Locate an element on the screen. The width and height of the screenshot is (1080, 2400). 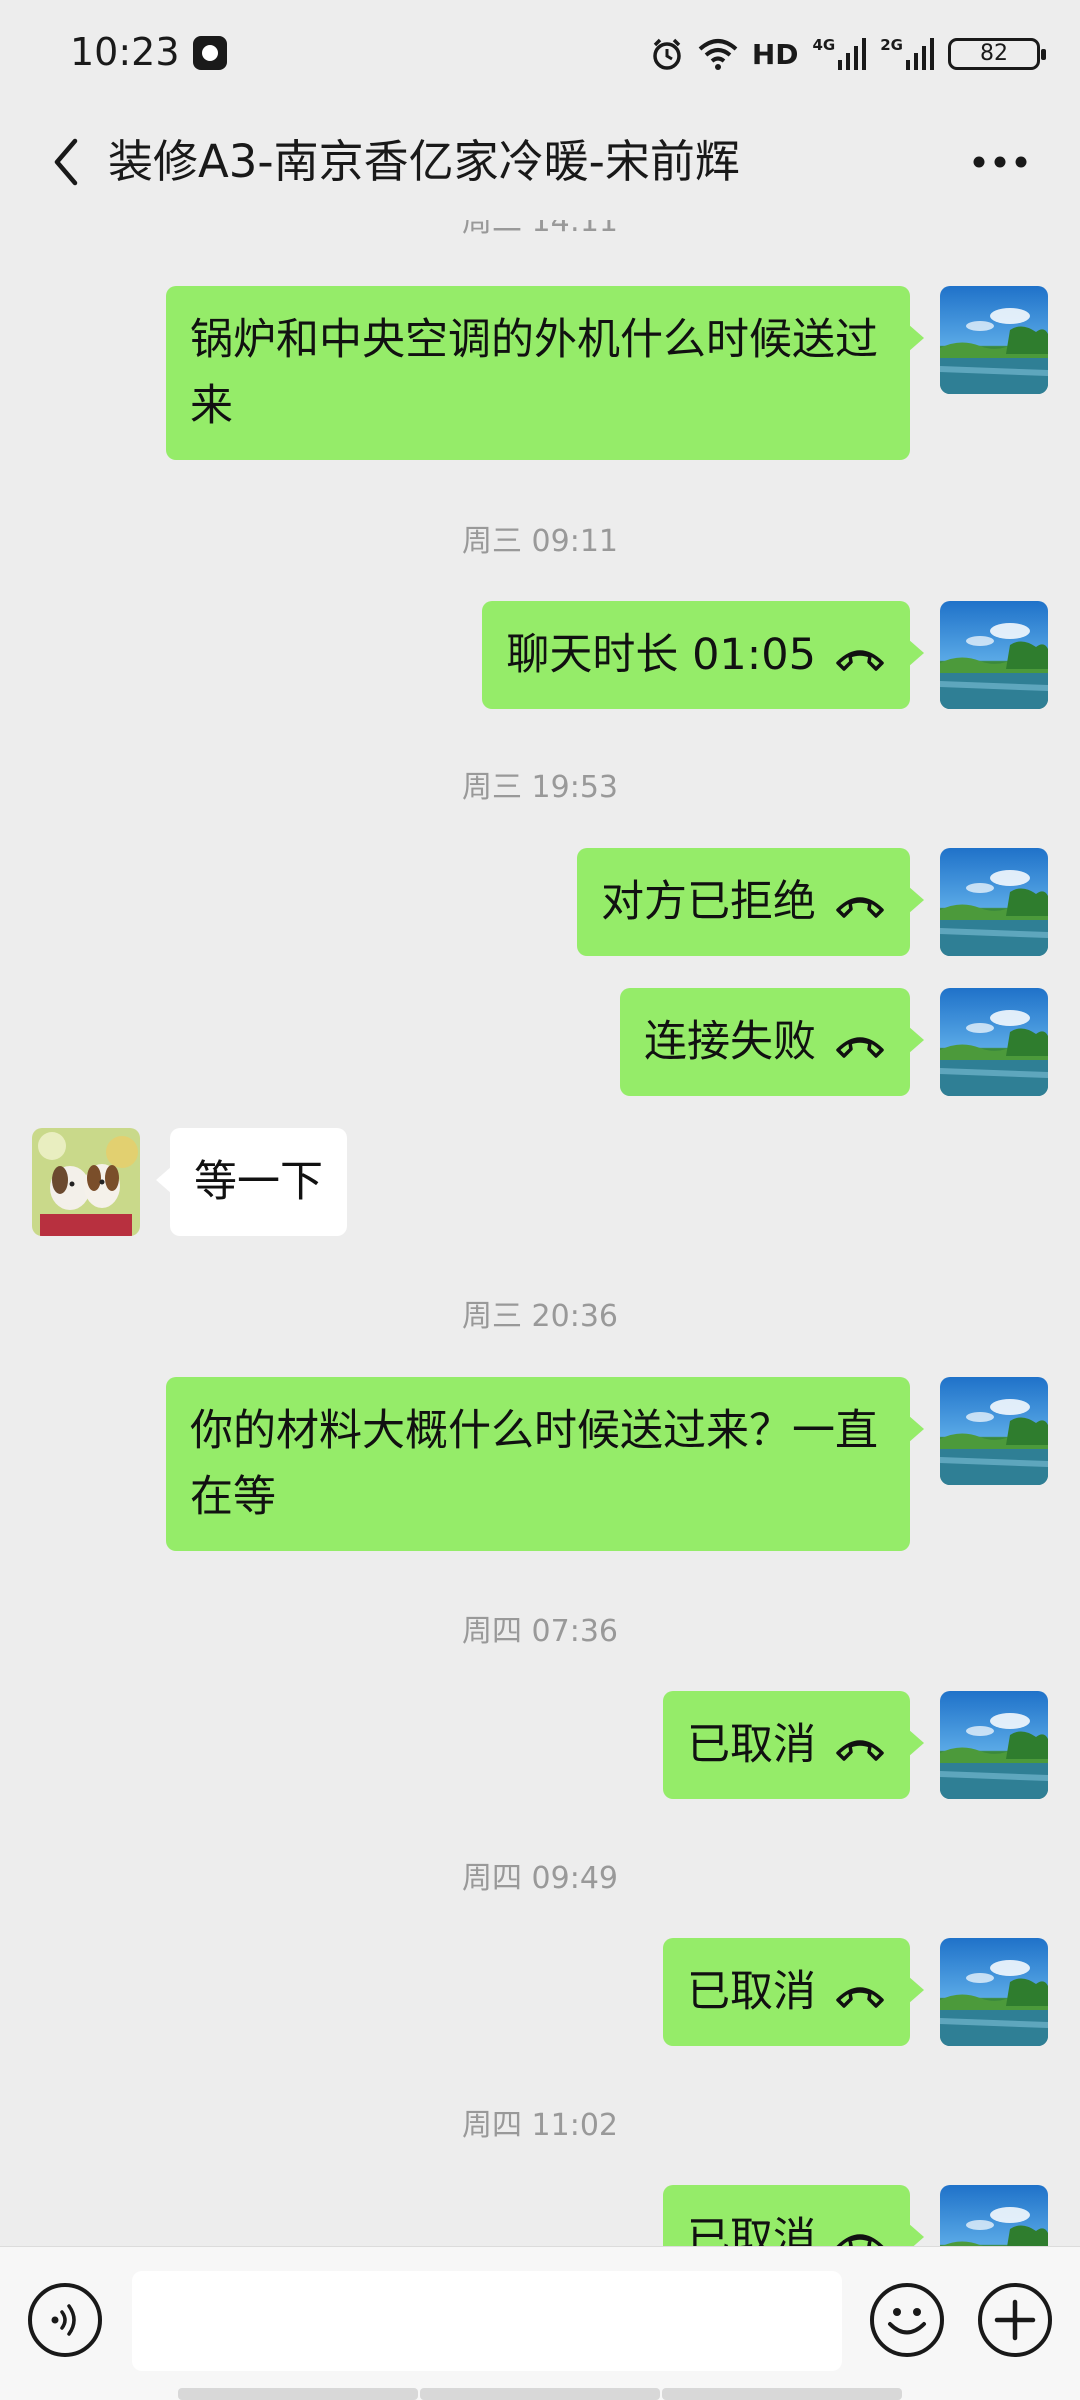
timestamp: 周二 14:11 is located at coordinates (540, 229).